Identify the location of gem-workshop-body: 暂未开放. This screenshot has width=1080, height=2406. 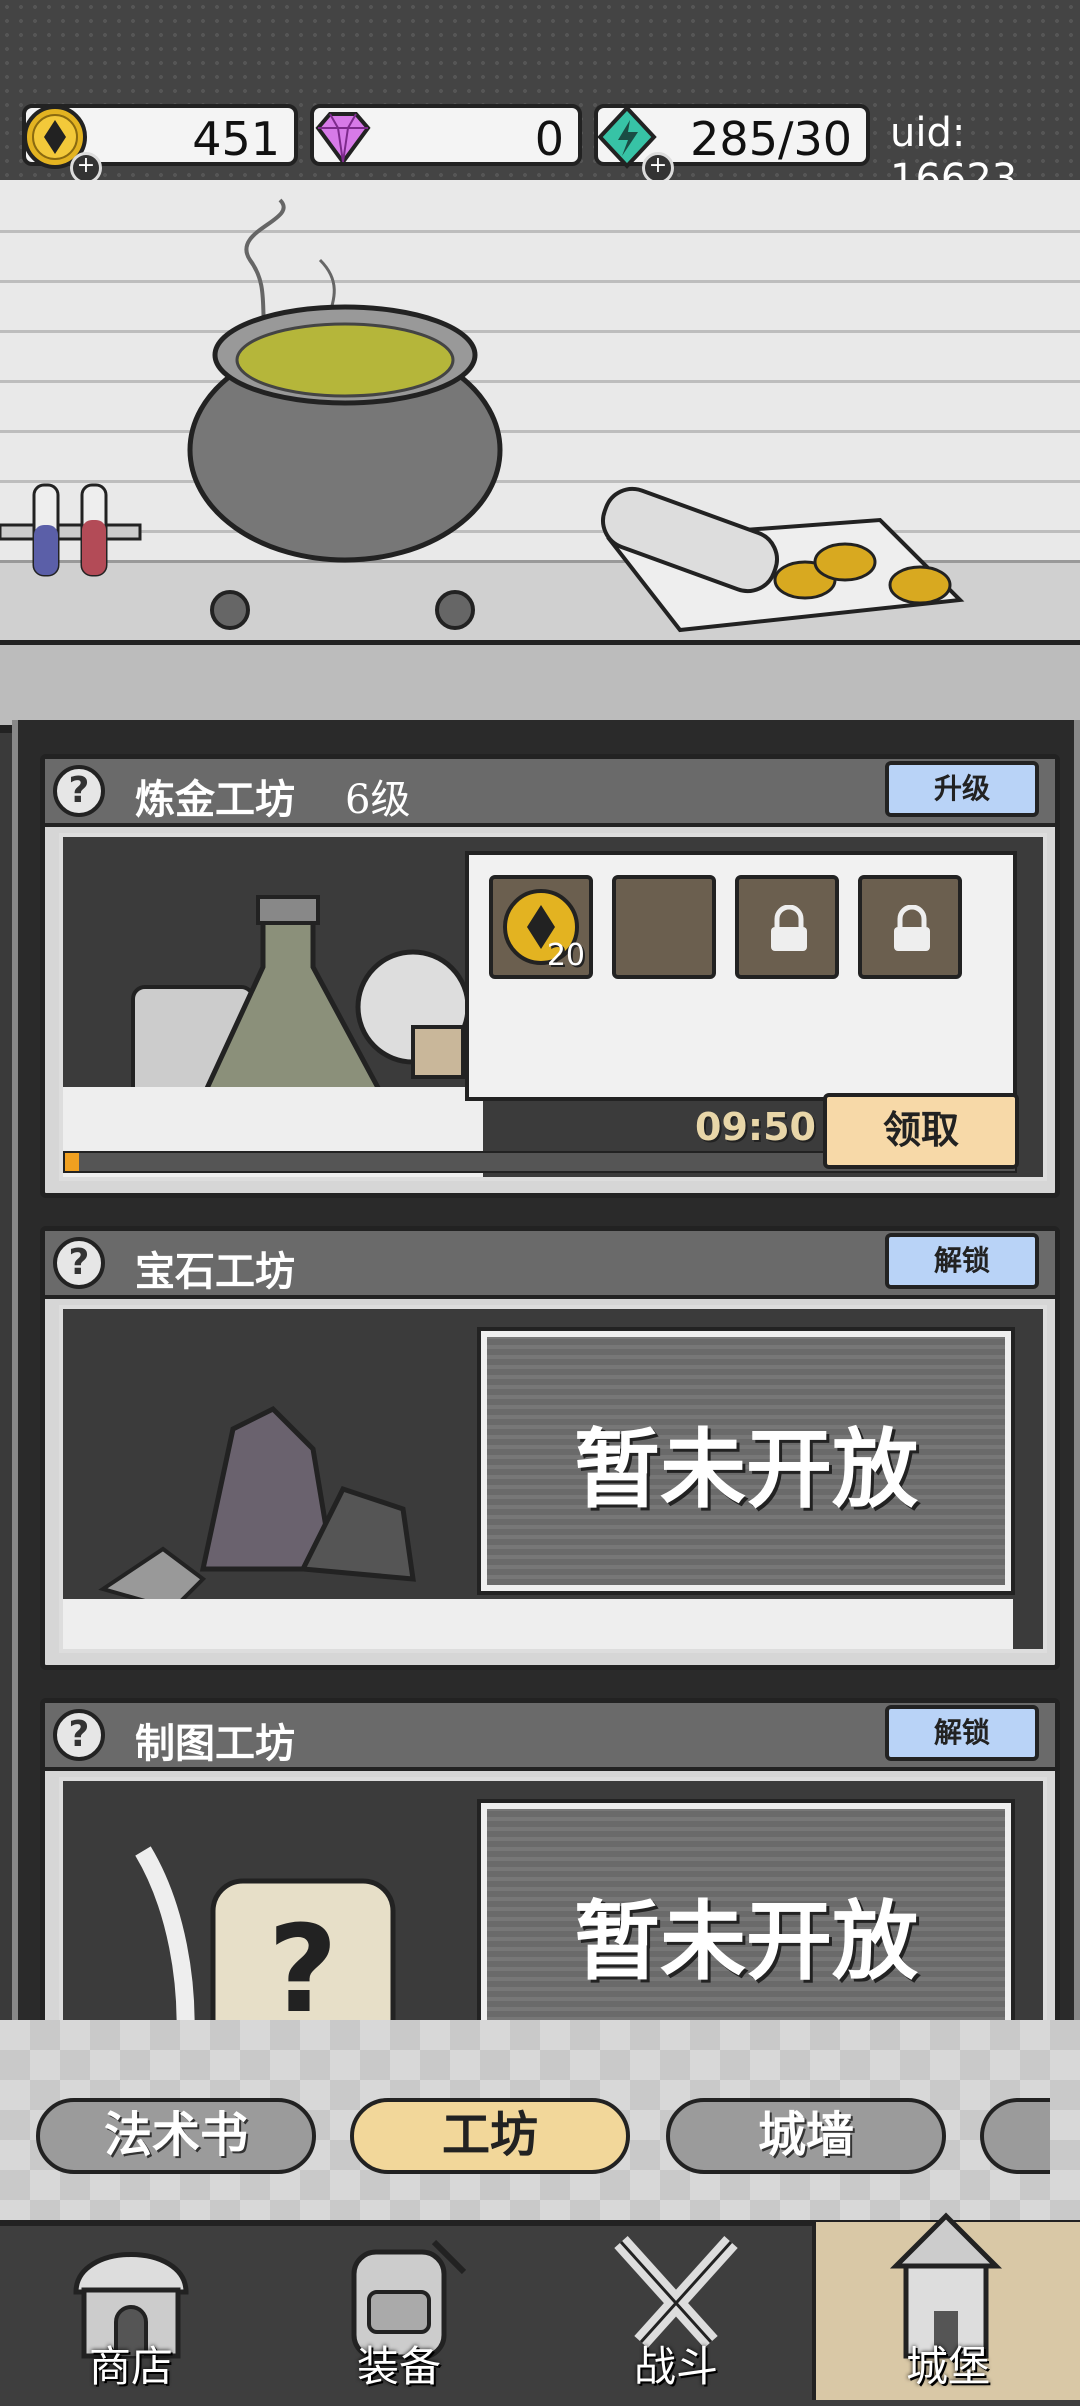
(553, 1479).